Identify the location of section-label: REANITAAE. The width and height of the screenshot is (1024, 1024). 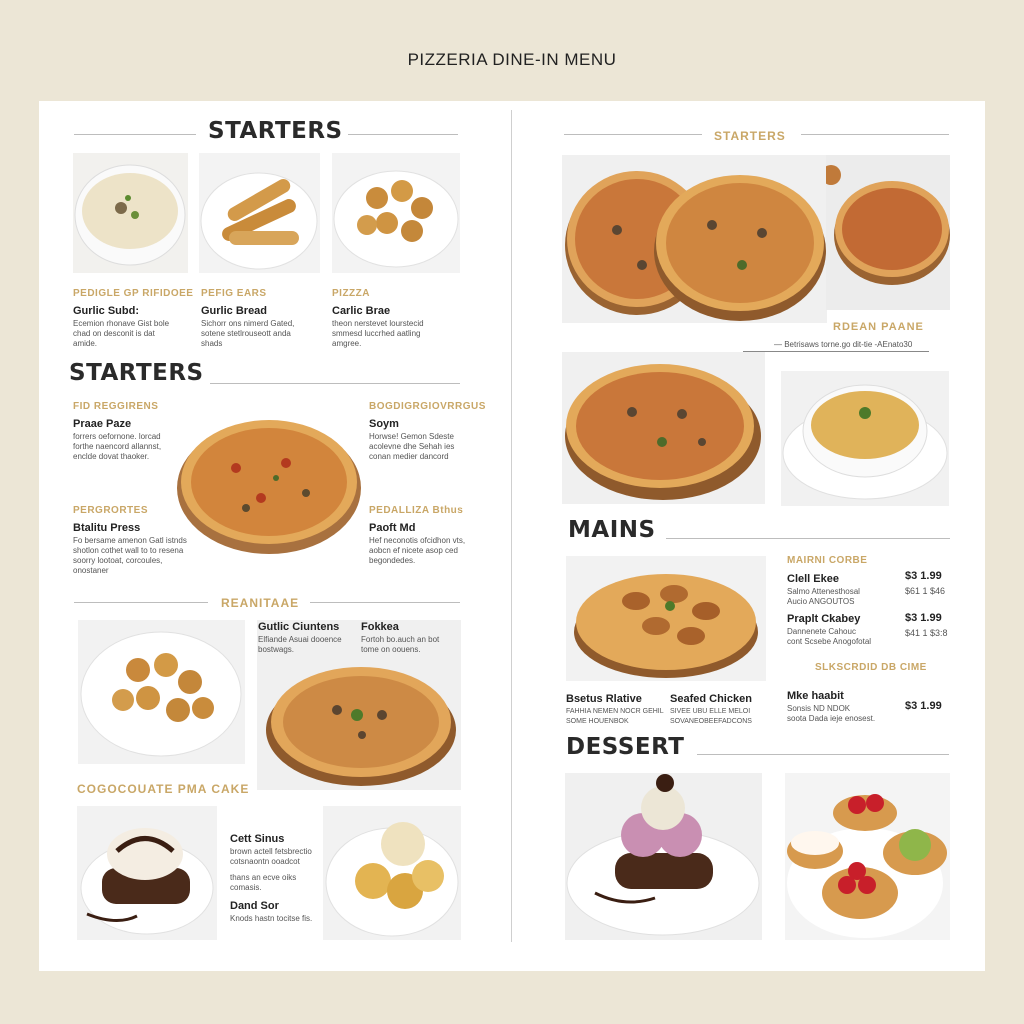
(260, 603).